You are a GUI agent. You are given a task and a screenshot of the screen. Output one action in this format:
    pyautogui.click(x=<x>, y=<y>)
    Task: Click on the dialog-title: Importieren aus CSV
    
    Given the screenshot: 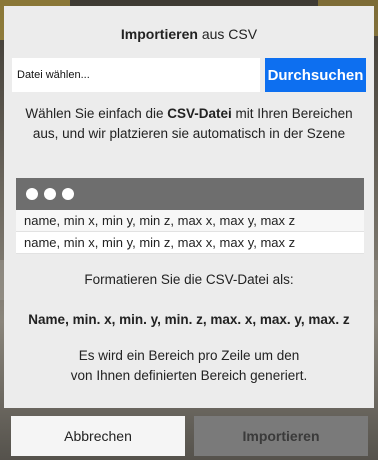 What is the action you would take?
    pyautogui.click(x=189, y=34)
    